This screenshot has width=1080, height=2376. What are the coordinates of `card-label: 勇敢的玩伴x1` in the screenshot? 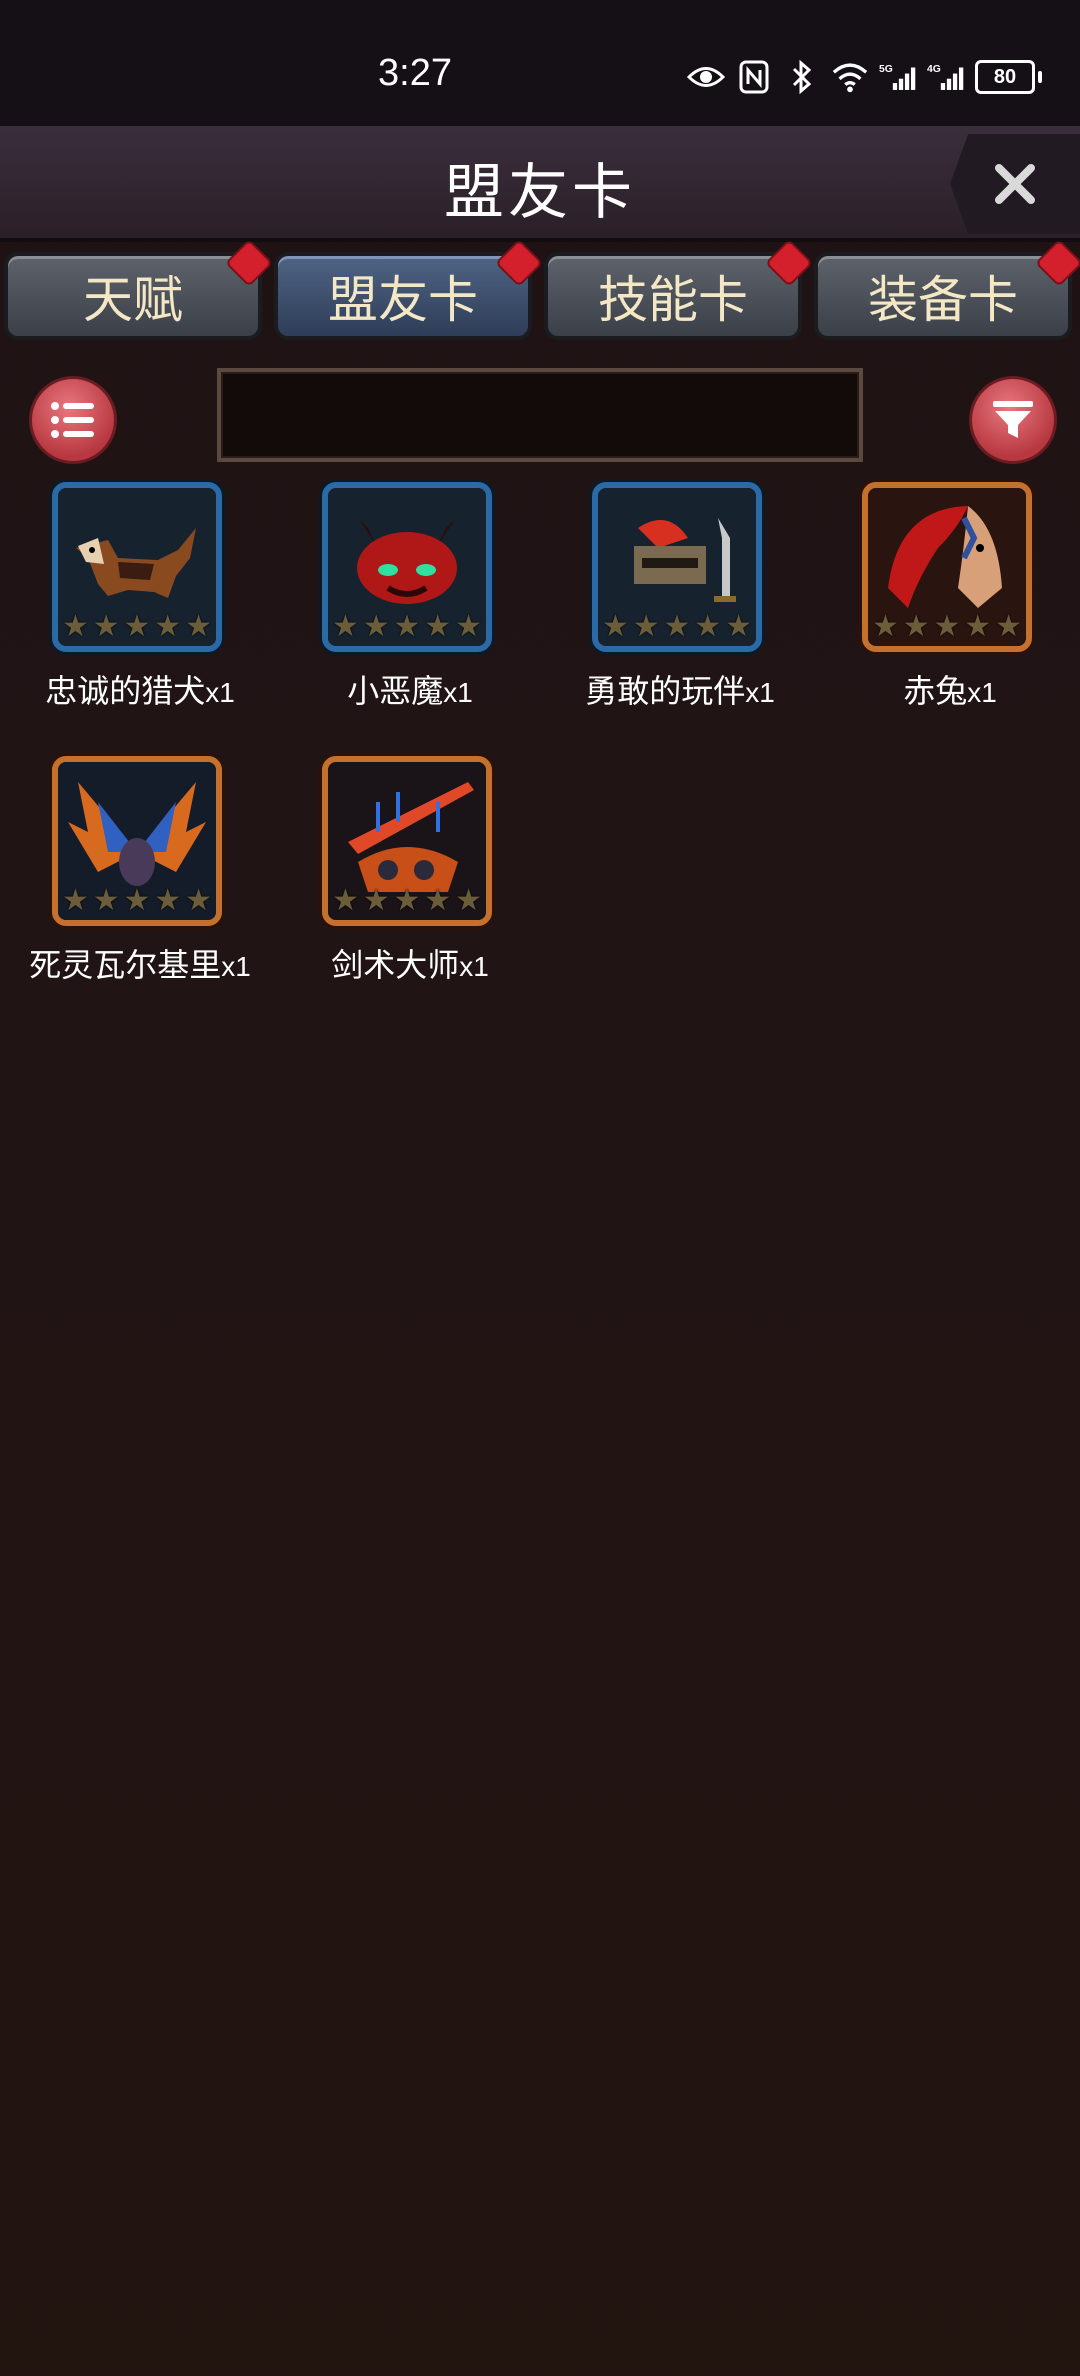 It's located at (680, 689).